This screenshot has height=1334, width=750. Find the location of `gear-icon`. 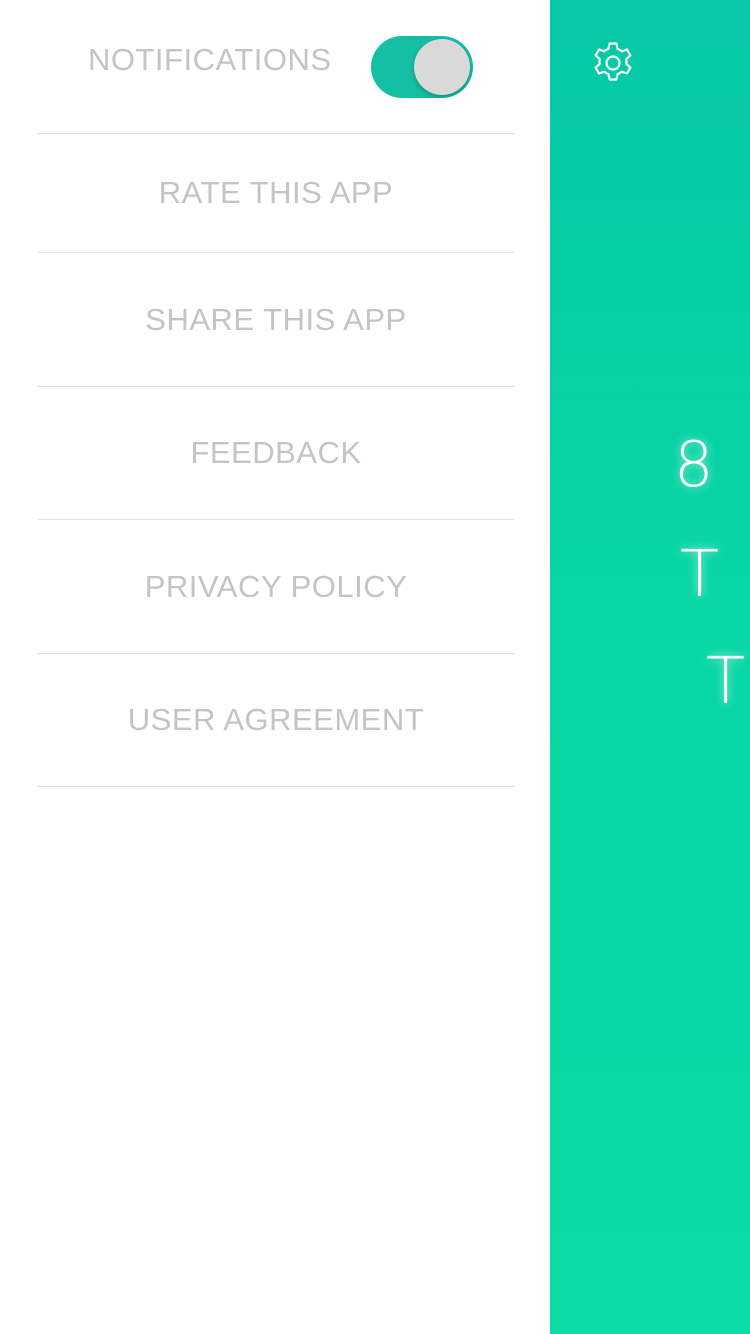

gear-icon is located at coordinates (613, 63).